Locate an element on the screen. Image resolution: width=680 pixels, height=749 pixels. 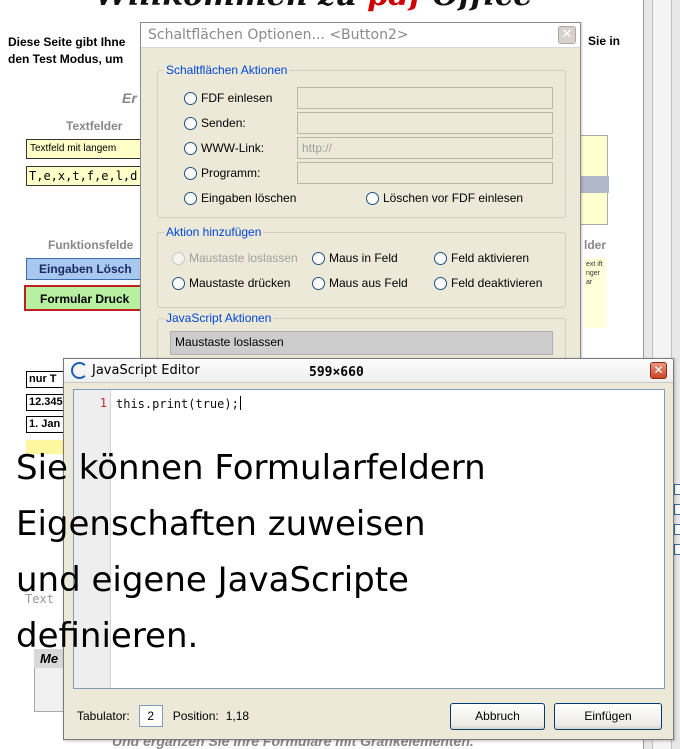
radio-mouse-enter-label: Maus in Feld is located at coordinates (363, 258).